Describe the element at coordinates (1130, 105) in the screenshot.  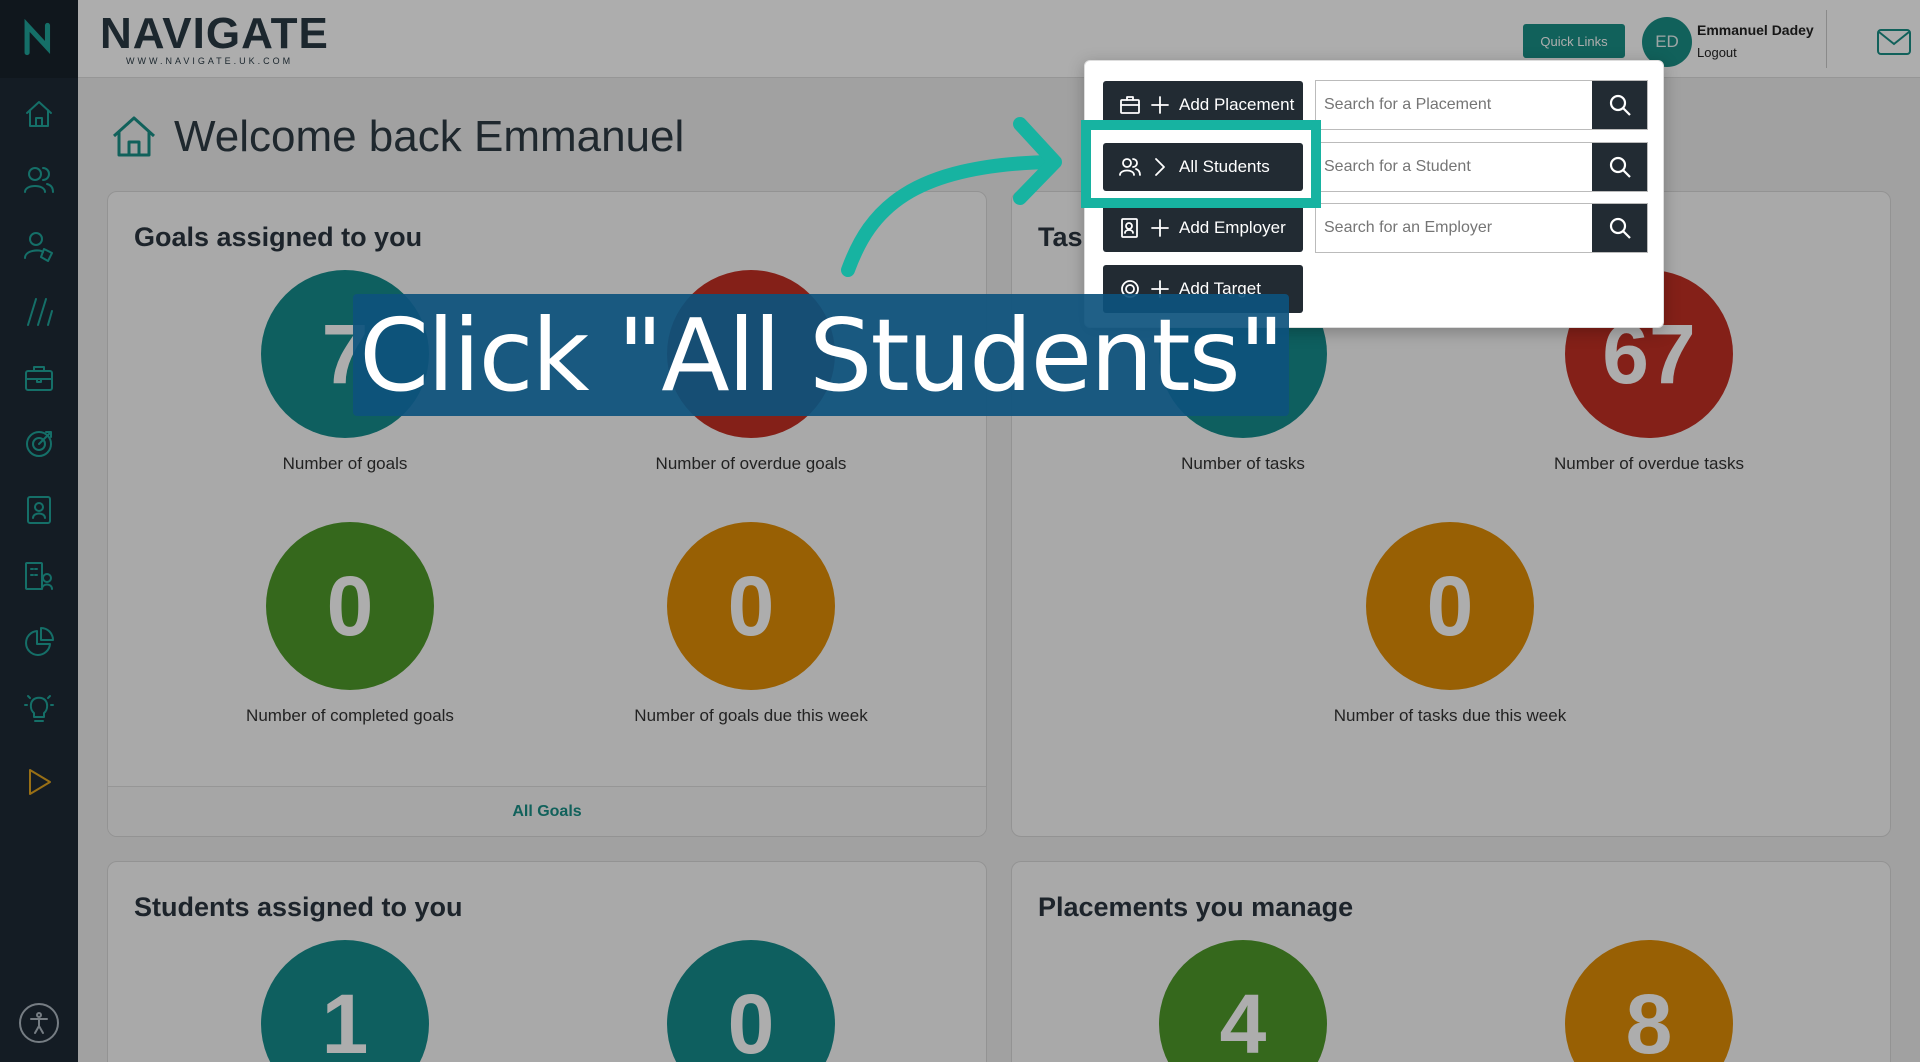
I see `briefcase-icon` at that location.